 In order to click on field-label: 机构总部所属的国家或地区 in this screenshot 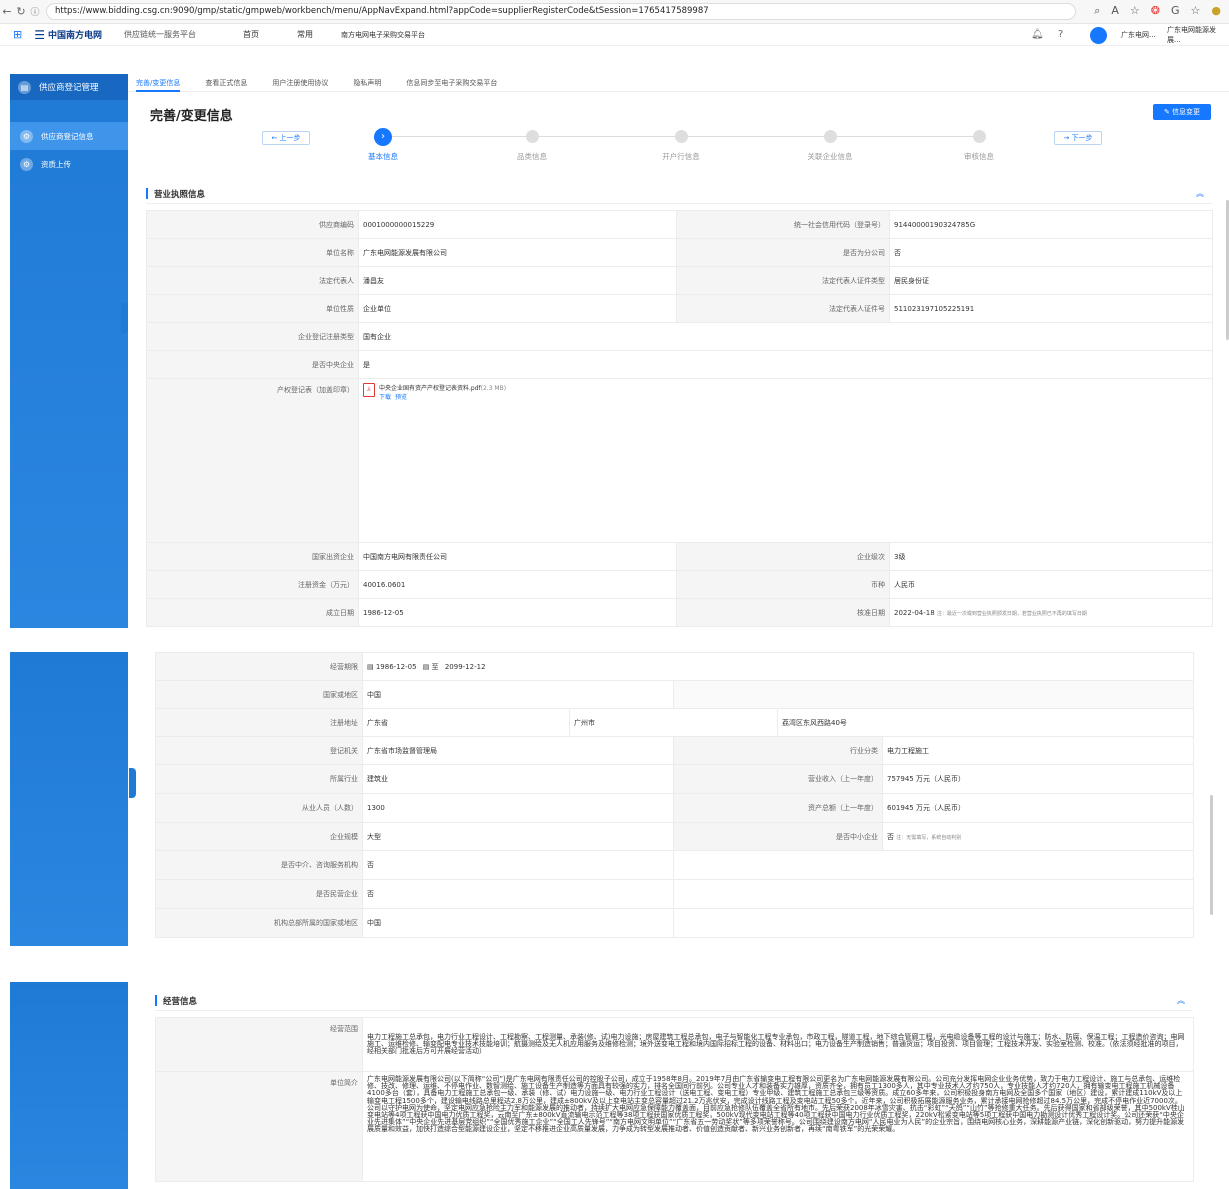, I will do `click(259, 923)`.